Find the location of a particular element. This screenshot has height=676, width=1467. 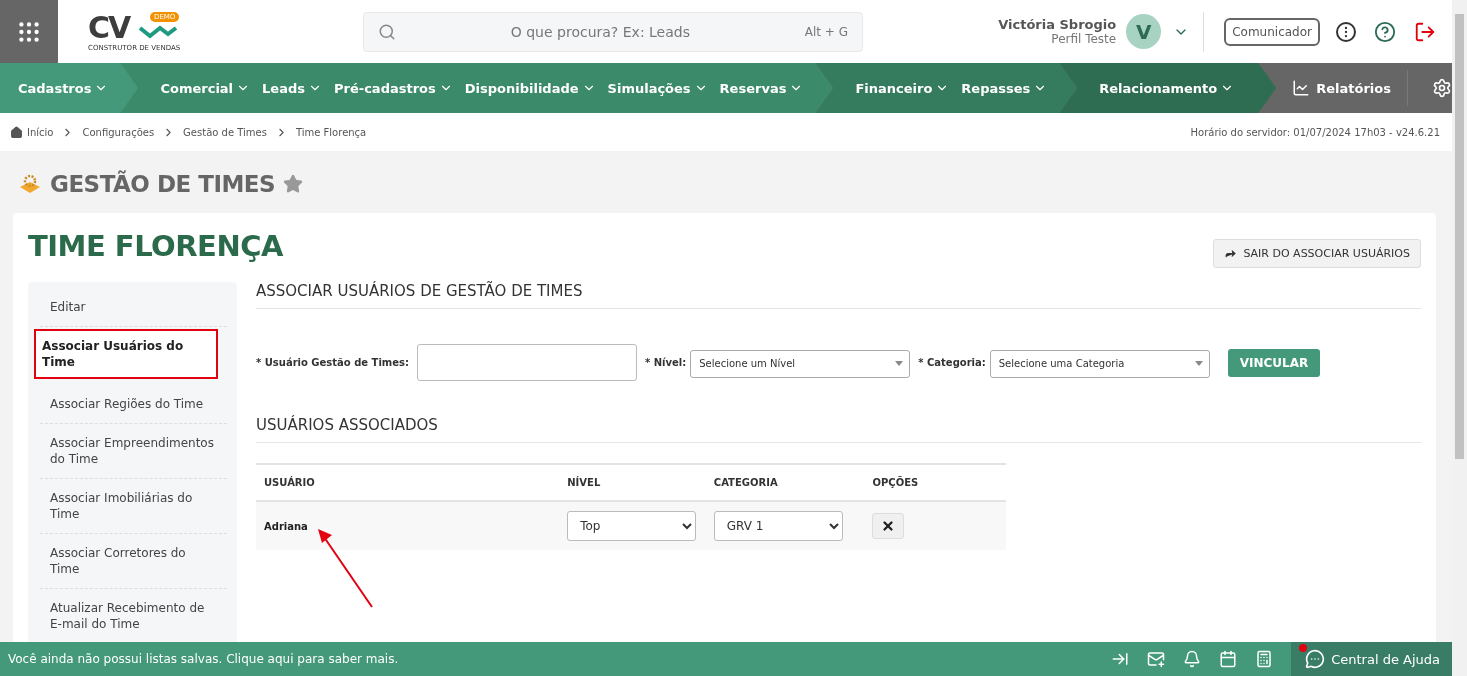

more-options-button is located at coordinates (1346, 31).